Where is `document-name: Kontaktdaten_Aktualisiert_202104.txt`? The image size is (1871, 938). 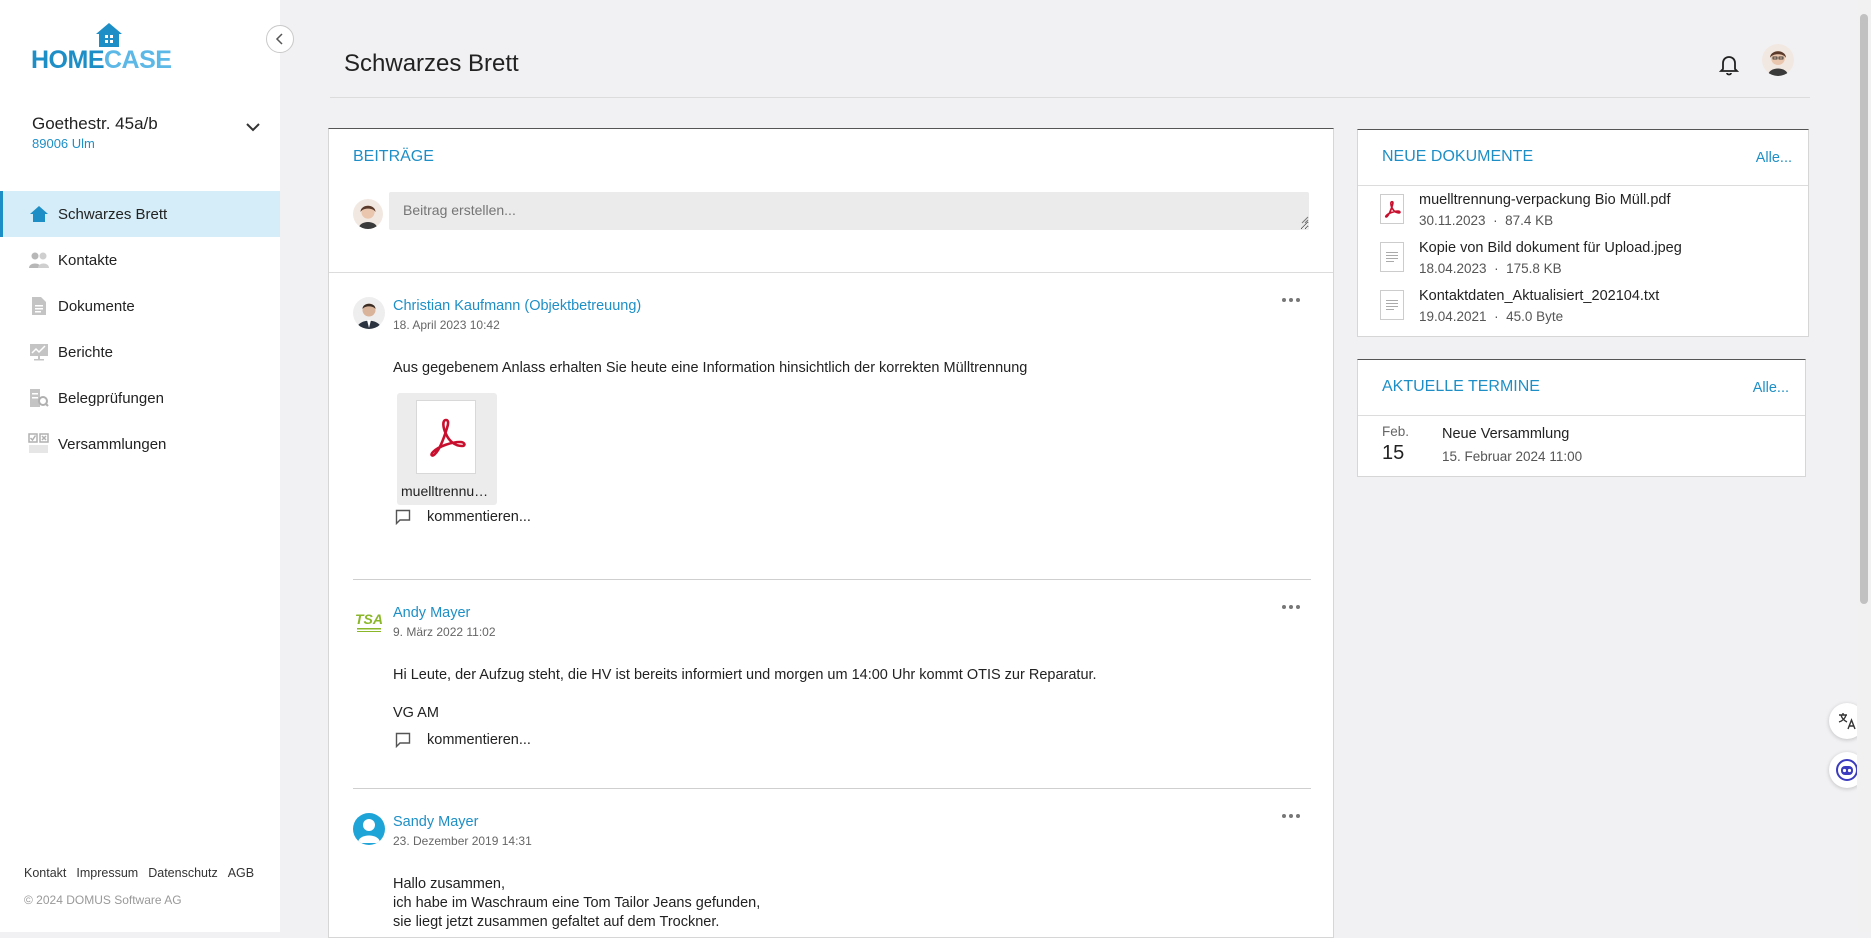
document-name: Kontaktdaten_Aktualisiert_202104.txt is located at coordinates (1539, 296).